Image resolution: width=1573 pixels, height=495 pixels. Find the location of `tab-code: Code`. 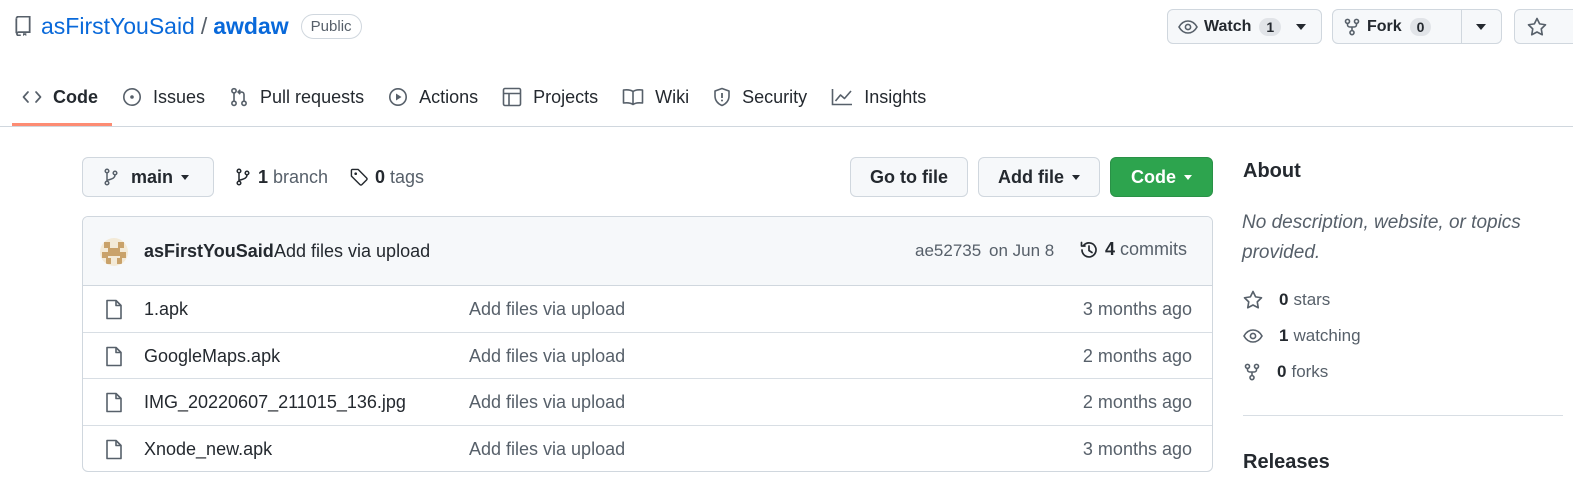

tab-code: Code is located at coordinates (62, 99).